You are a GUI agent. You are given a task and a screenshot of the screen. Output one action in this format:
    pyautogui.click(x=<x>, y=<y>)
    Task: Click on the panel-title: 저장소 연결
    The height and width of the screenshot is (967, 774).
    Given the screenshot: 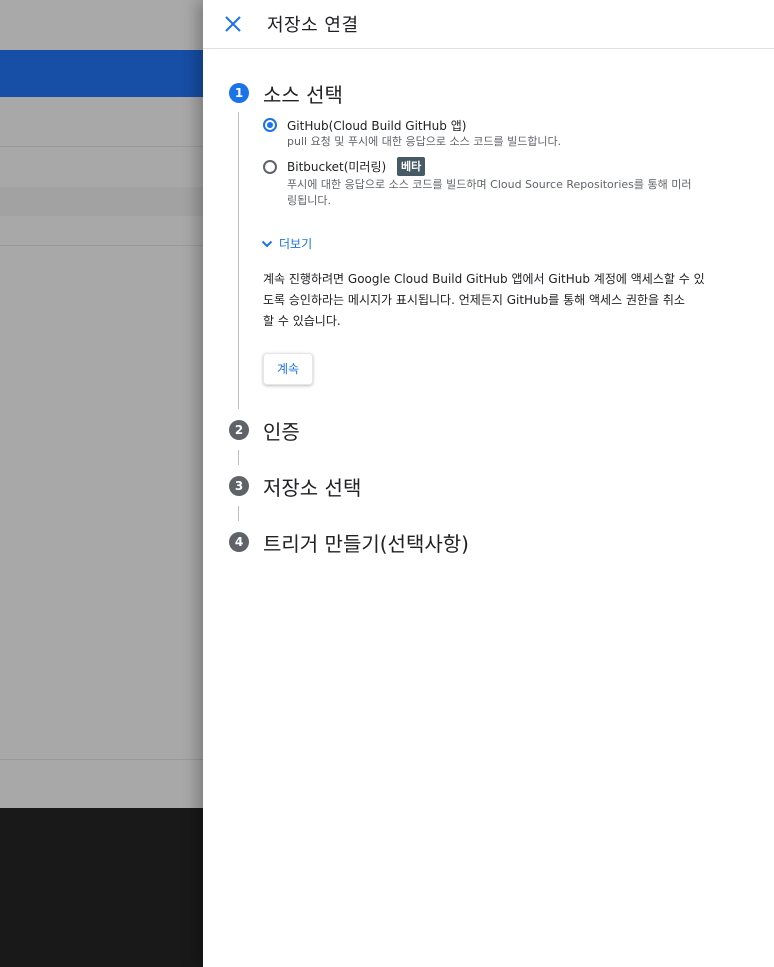 What is the action you would take?
    pyautogui.click(x=313, y=25)
    